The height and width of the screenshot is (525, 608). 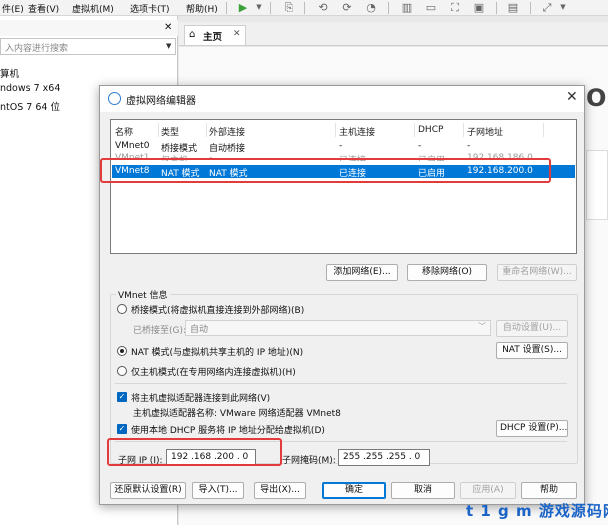 What do you see at coordinates (597, 98) in the screenshot?
I see `workstation-logo: OR` at bounding box center [597, 98].